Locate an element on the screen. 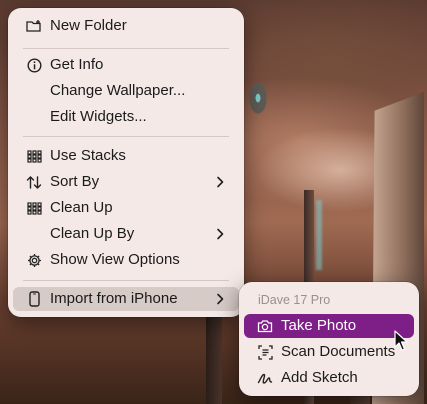 This screenshot has height=404, width=427. clean-up-grid-icon is located at coordinates (34, 208).